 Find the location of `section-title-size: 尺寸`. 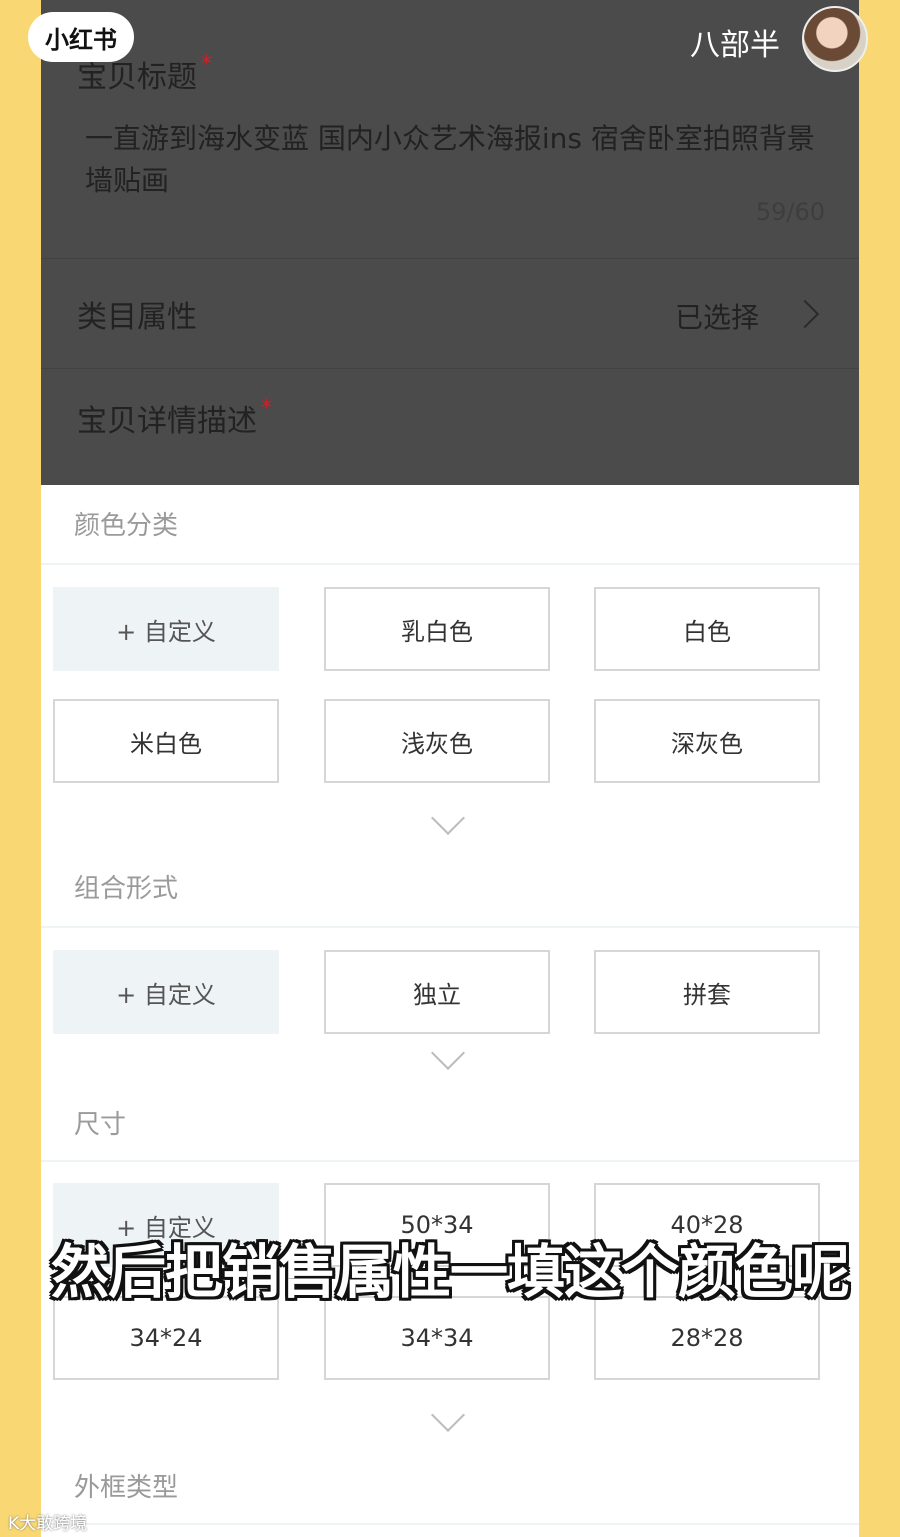

section-title-size: 尺寸 is located at coordinates (100, 1125).